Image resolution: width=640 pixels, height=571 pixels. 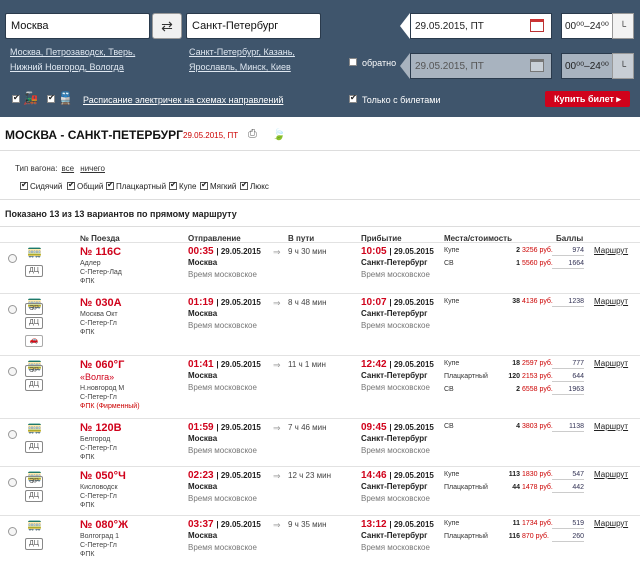 I want to click on points-value: 644, so click(x=568, y=377).